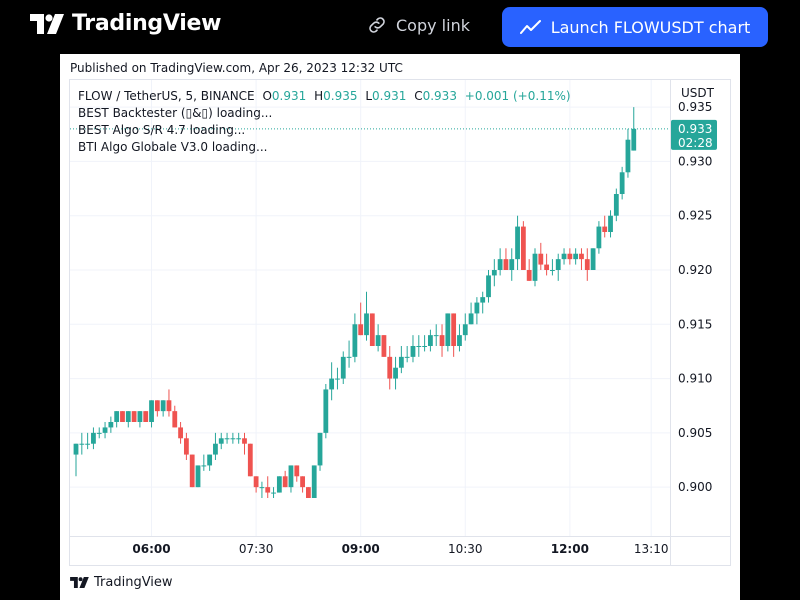  Describe the element at coordinates (125, 23) in the screenshot. I see `brand: TradingView` at that location.